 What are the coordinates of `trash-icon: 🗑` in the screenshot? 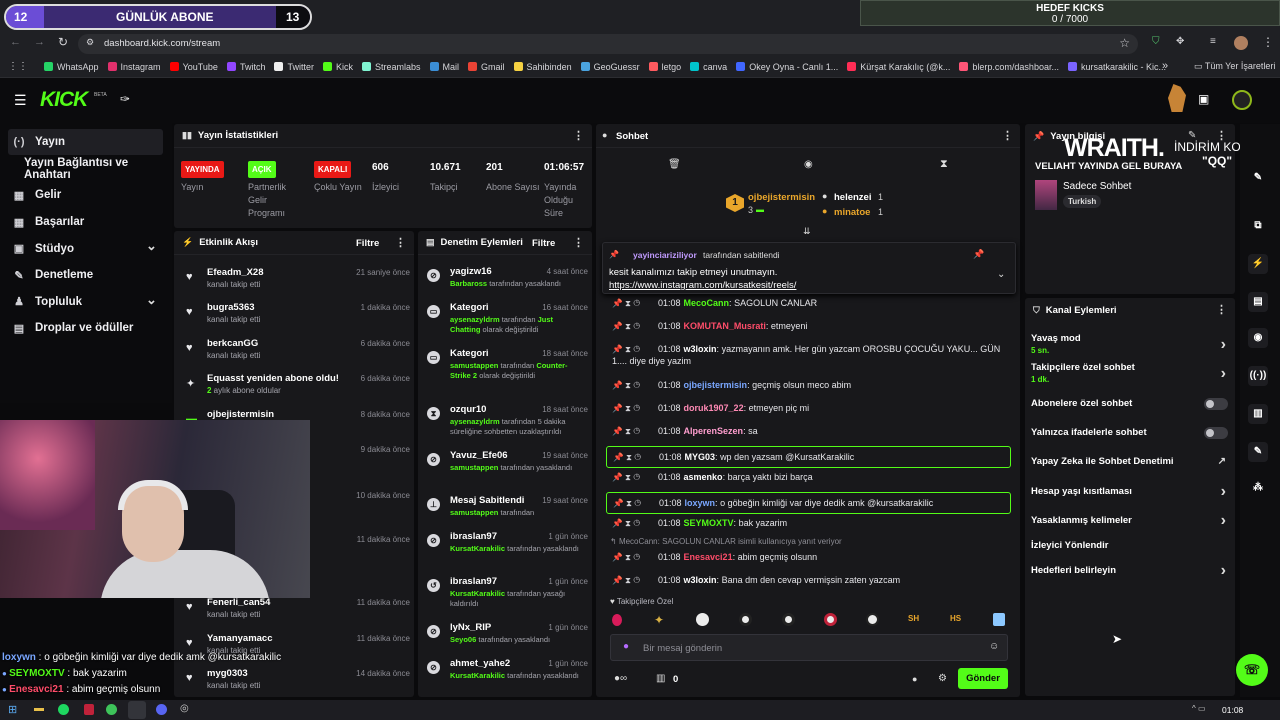 It's located at (674, 164).